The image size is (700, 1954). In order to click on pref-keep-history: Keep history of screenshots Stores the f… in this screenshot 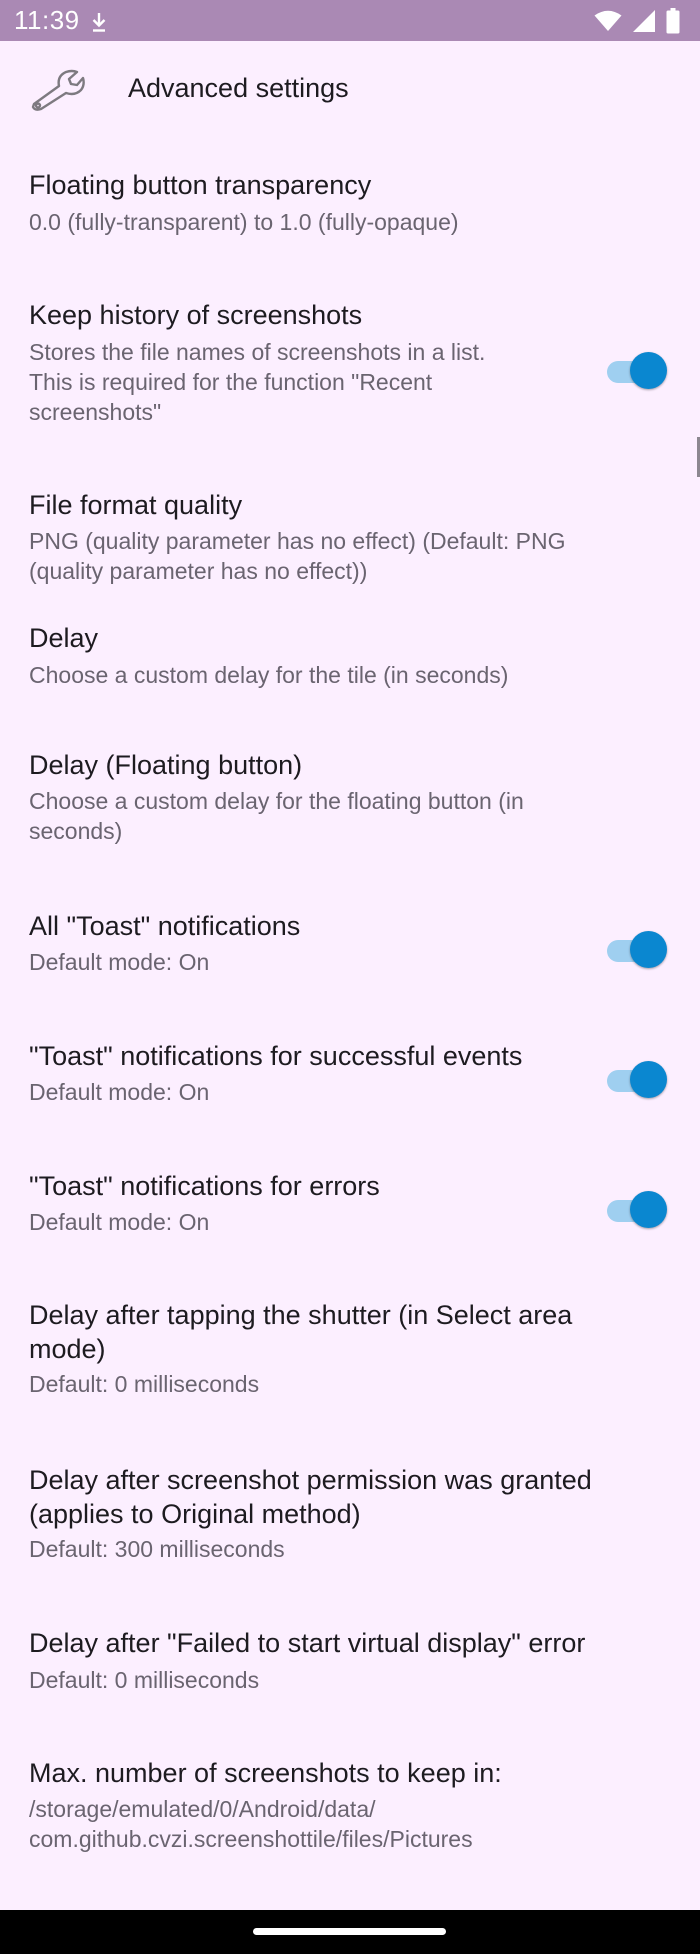, I will do `click(350, 368)`.